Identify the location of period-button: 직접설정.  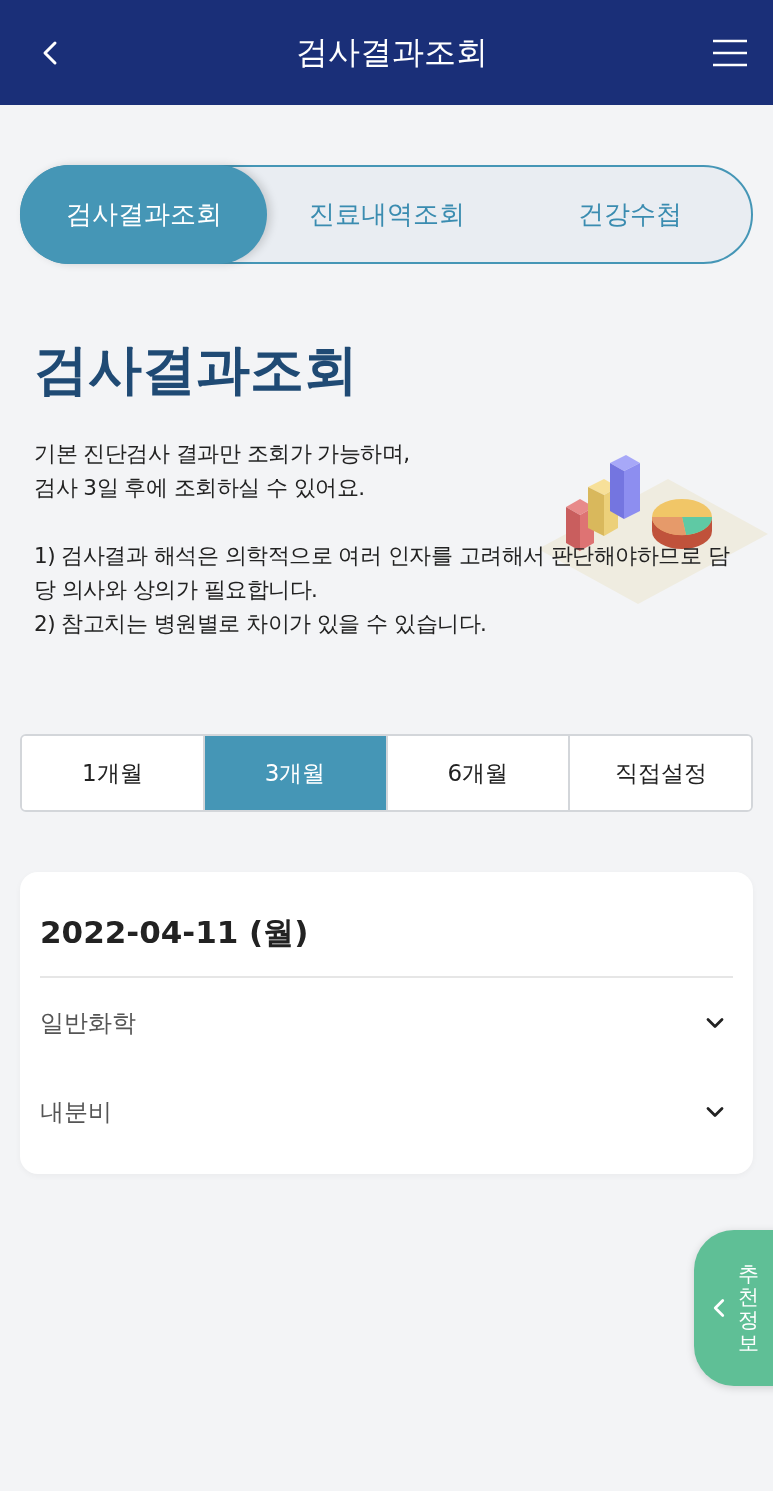
(659, 773).